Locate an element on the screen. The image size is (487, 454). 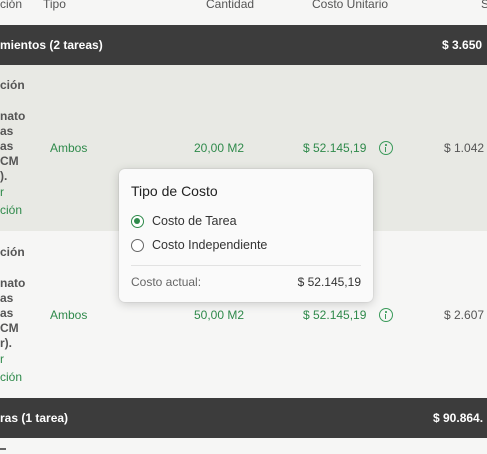
cantidad-value: 50,00 M2 is located at coordinates (219, 315).